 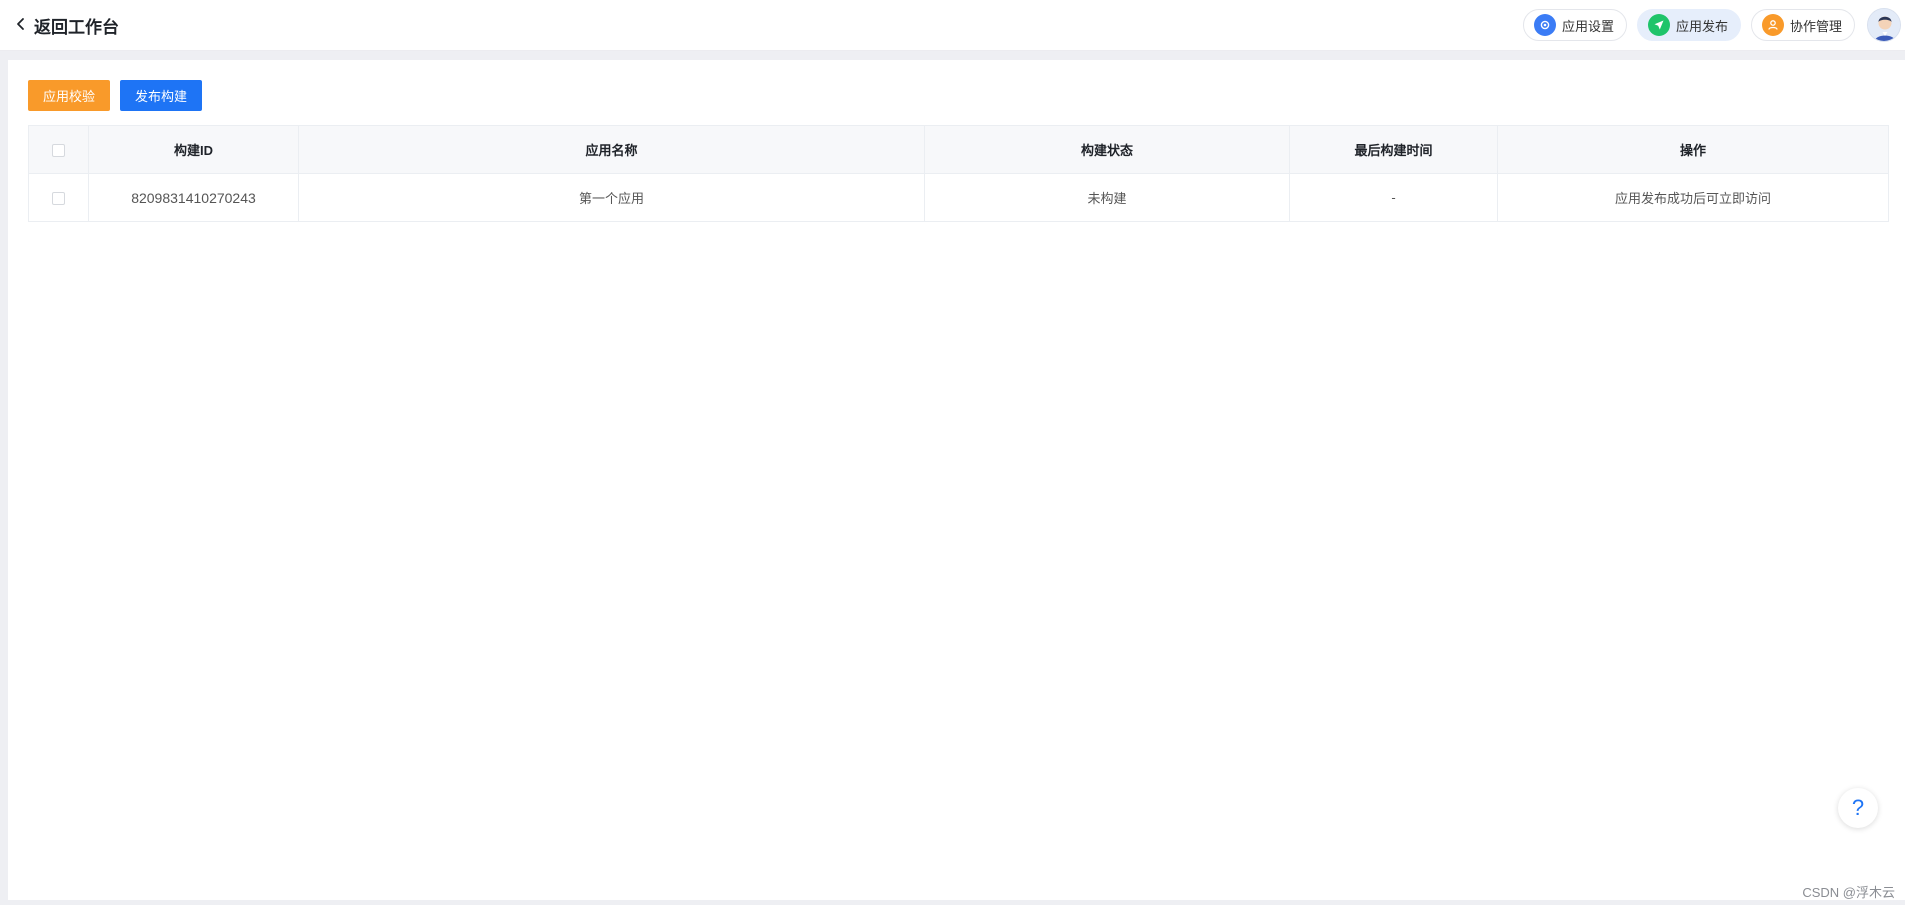 I want to click on top-bar: 返回工作台 应用设置 应用发布 协作管理, so click(x=952, y=25).